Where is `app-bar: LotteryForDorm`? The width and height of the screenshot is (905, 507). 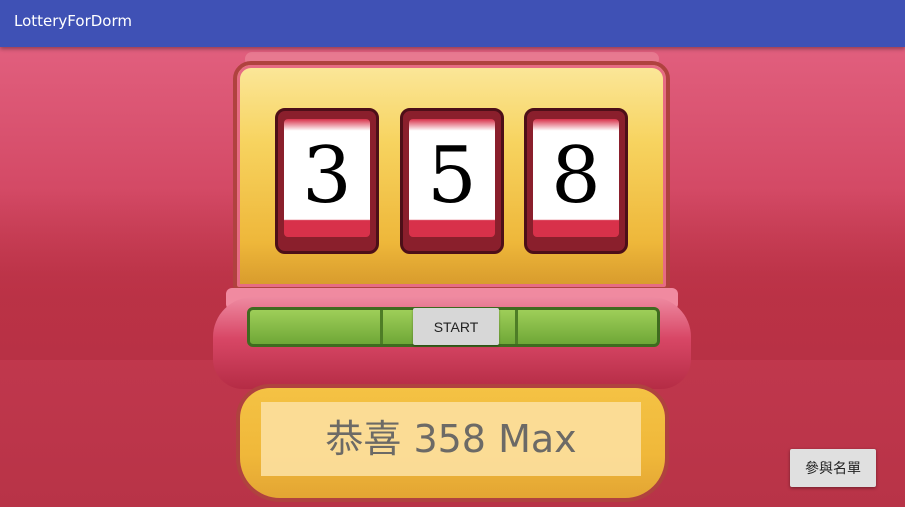
app-bar: LotteryForDorm is located at coordinates (452, 23).